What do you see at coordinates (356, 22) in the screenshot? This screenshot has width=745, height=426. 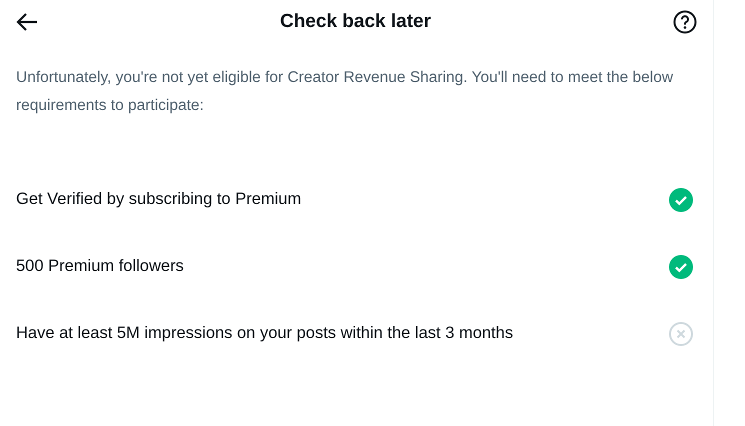 I see `page-title: Check back later` at bounding box center [356, 22].